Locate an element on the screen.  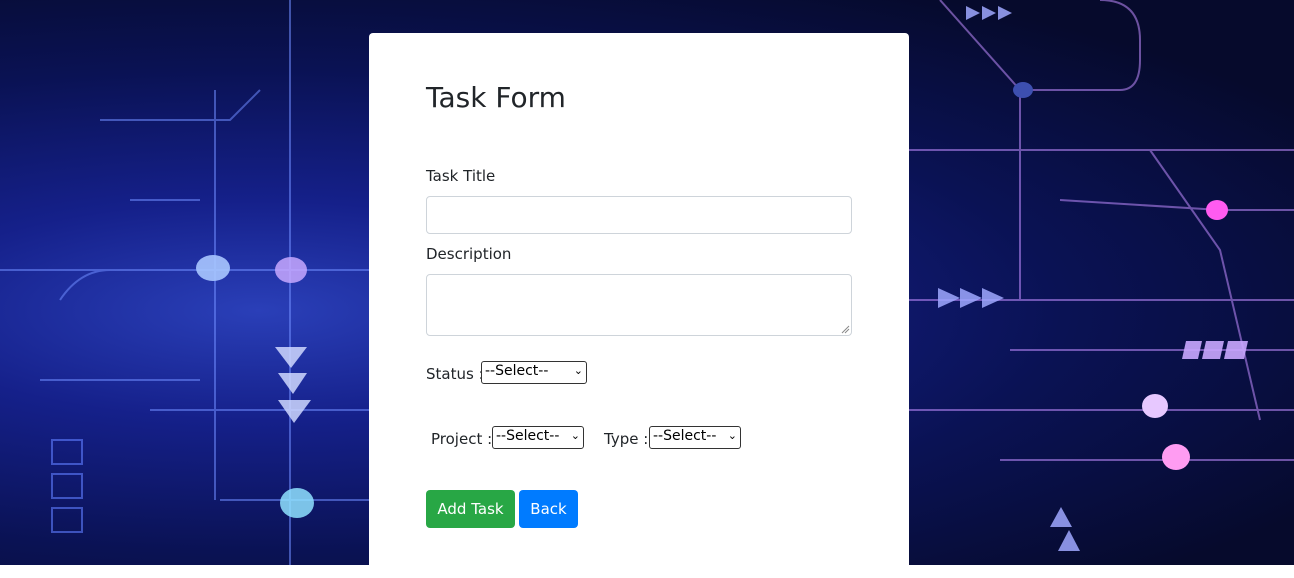
back-button: Back is located at coordinates (548, 509).